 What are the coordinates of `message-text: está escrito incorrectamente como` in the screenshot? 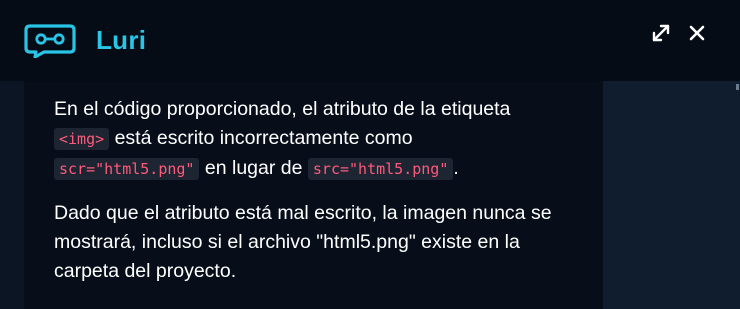 It's located at (261, 138).